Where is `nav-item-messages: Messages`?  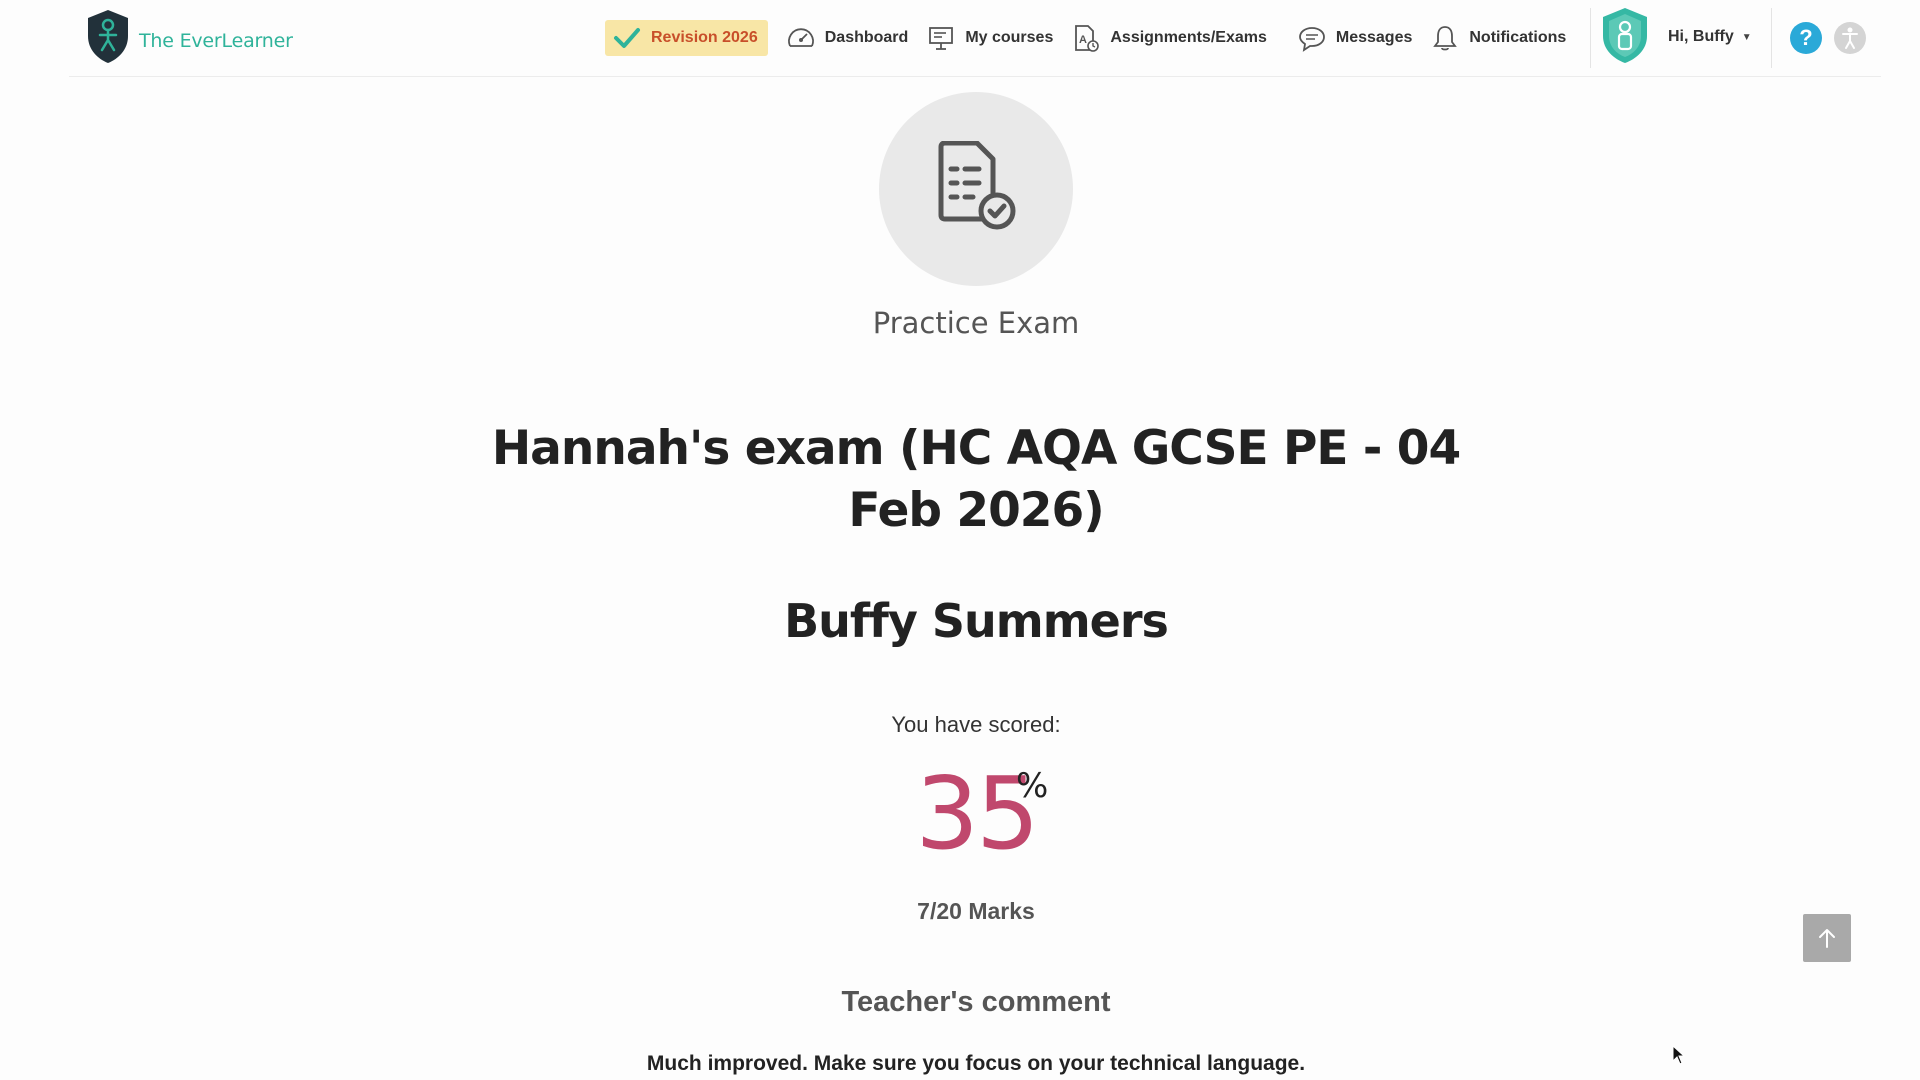 nav-item-messages: Messages is located at coordinates (1355, 38).